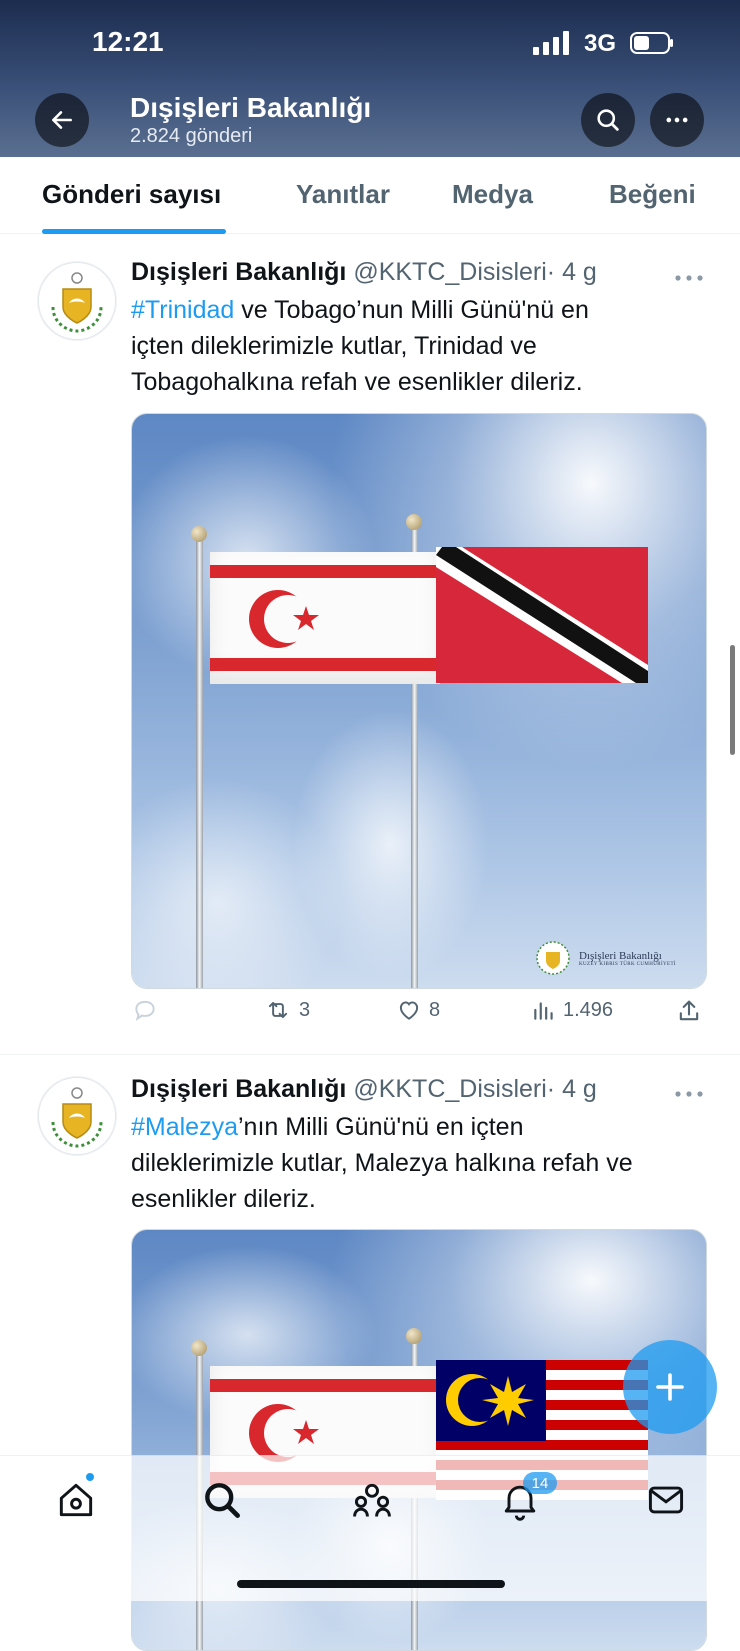  What do you see at coordinates (191, 136) in the screenshot?
I see `post-count: 2.824 gönderi` at bounding box center [191, 136].